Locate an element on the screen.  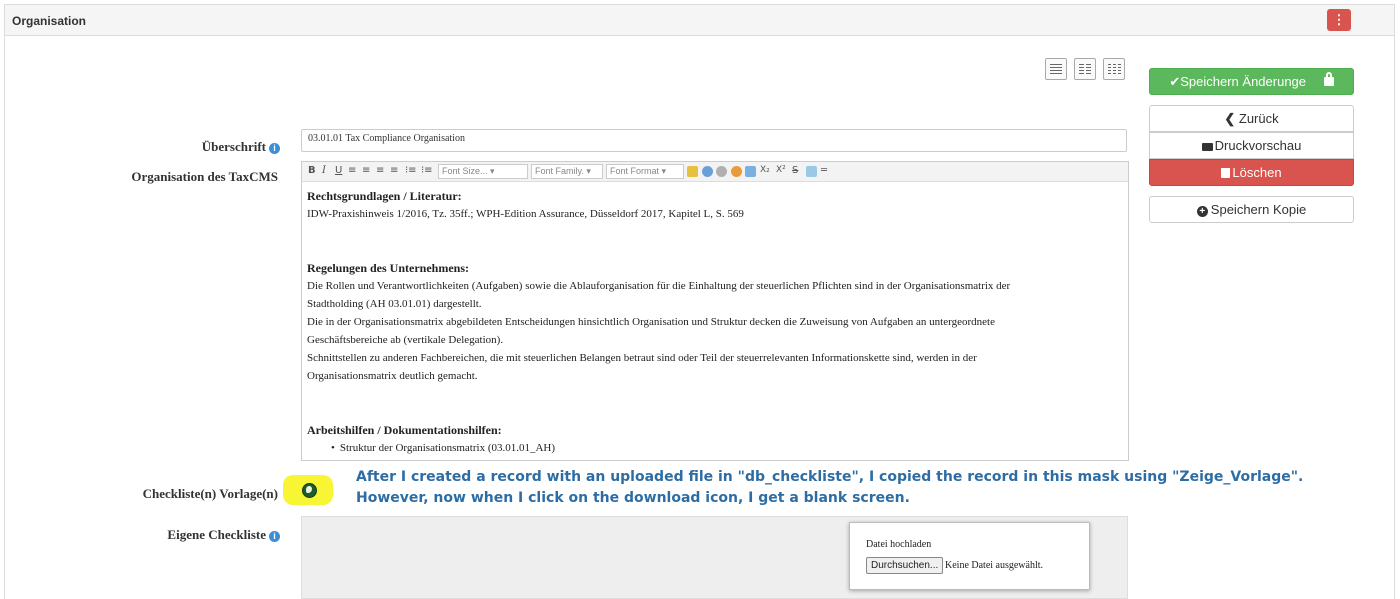
upload-title: Datei hochladen is located at coordinates (899, 544).